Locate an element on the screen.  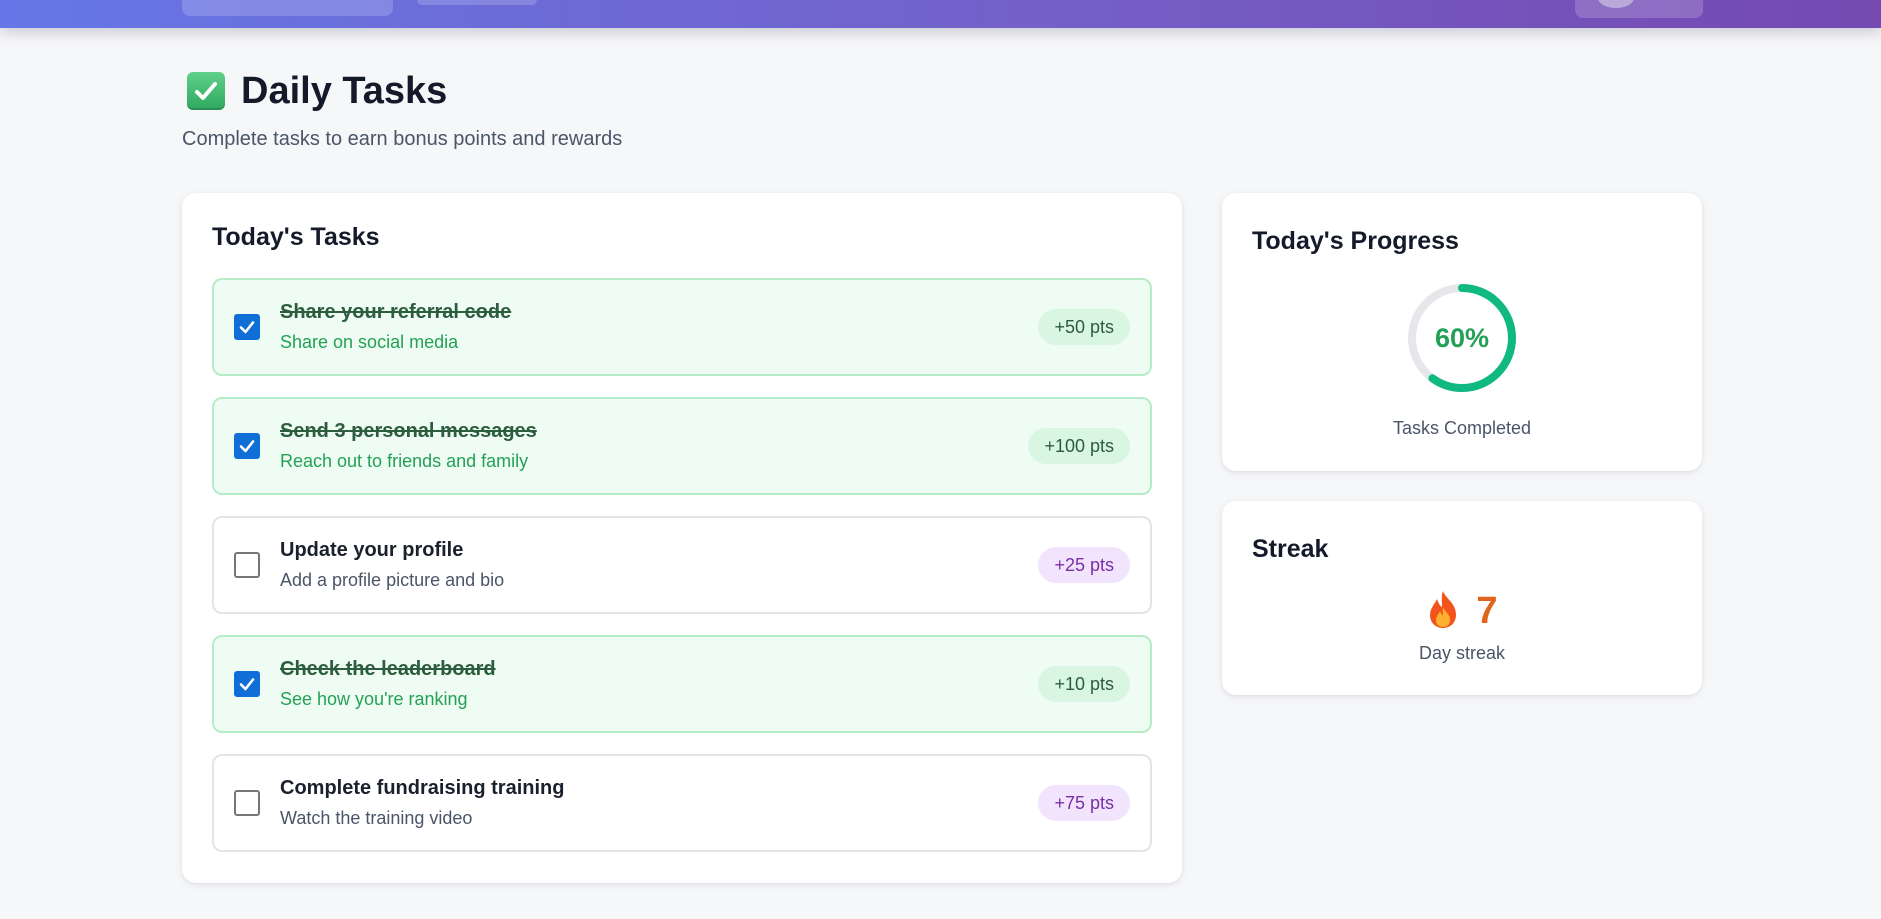
streak-card: Streak 7 Day streak is located at coordinates (1462, 598).